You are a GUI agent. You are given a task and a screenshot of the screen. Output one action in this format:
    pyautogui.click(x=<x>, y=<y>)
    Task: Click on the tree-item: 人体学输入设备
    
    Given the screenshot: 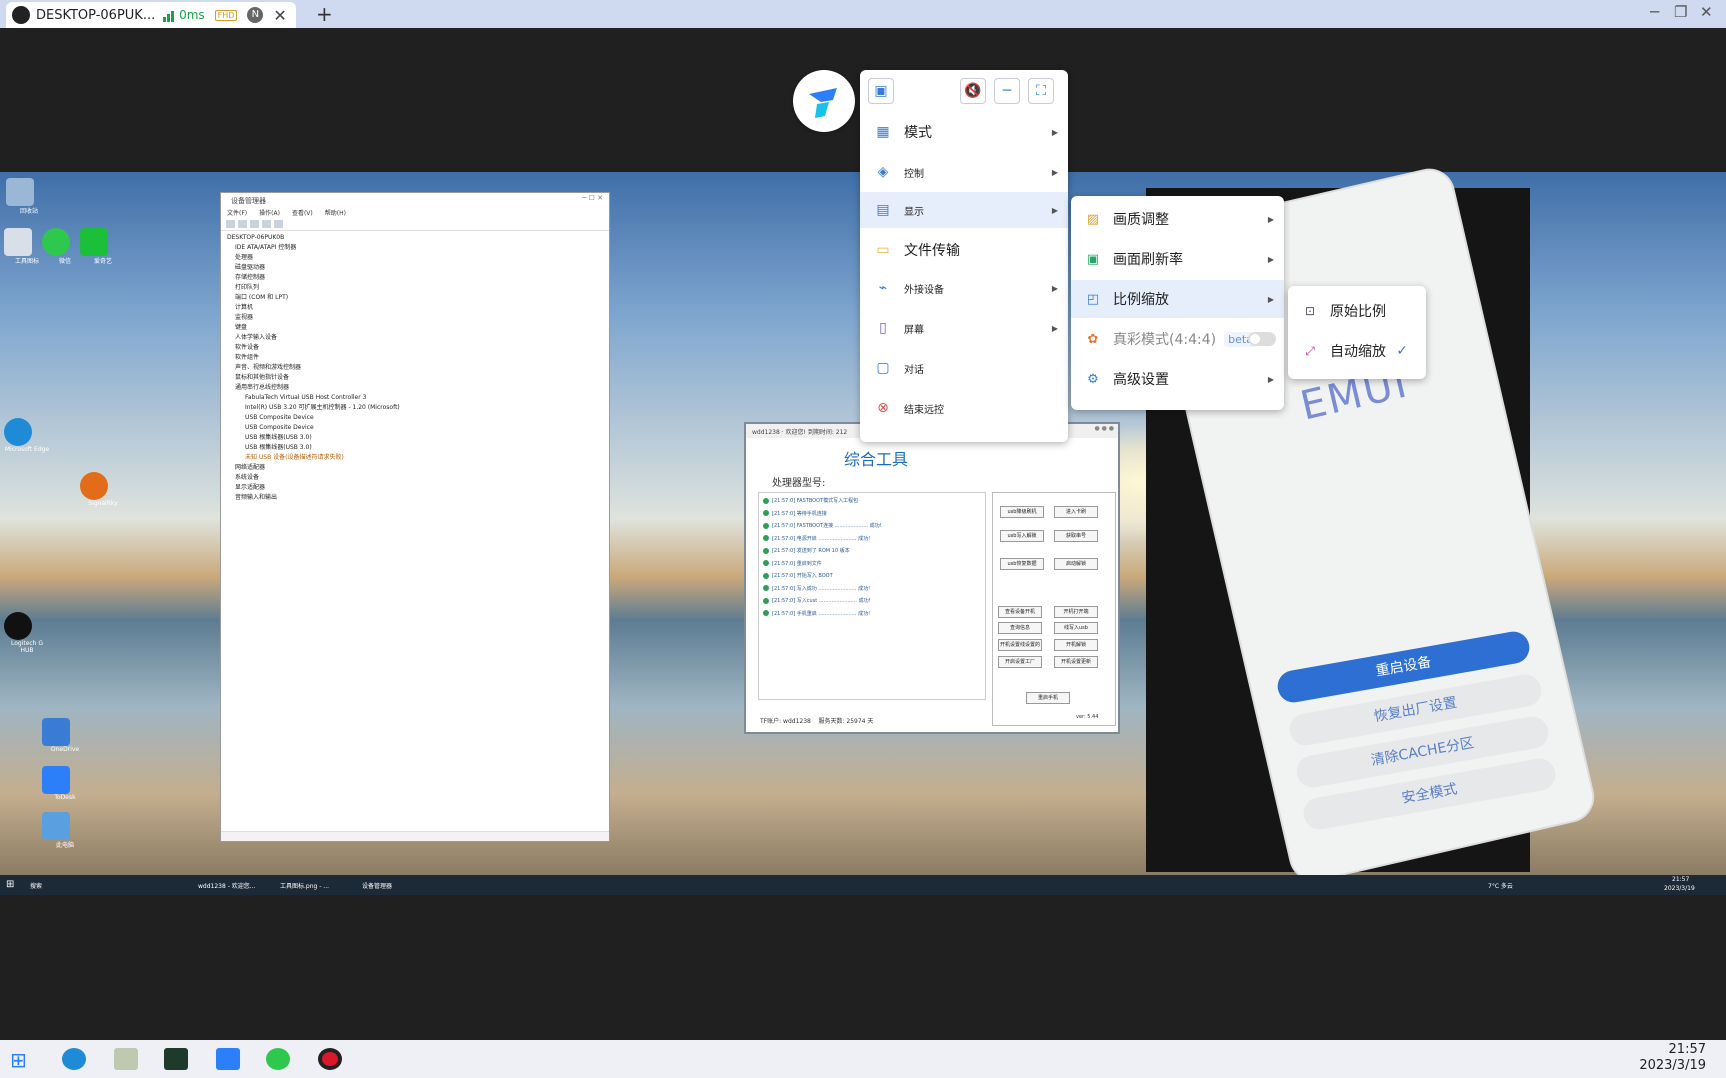 What is the action you would take?
    pyautogui.click(x=415, y=338)
    